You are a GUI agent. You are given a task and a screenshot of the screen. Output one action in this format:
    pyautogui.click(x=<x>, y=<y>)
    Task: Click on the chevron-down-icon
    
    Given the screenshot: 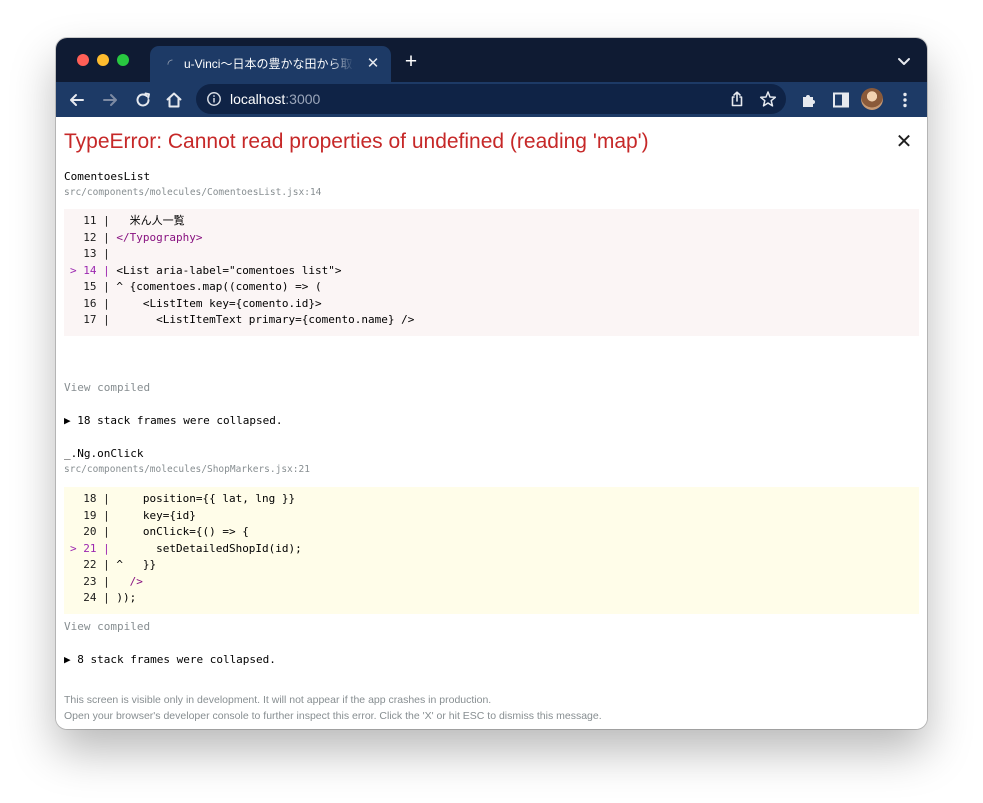 What is the action you would take?
    pyautogui.click(x=904, y=62)
    